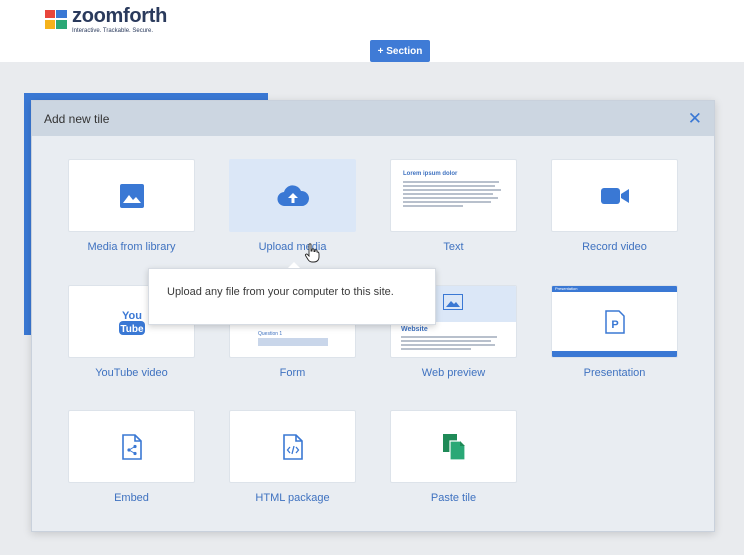  I want to click on html-package-icon, so click(292, 446).